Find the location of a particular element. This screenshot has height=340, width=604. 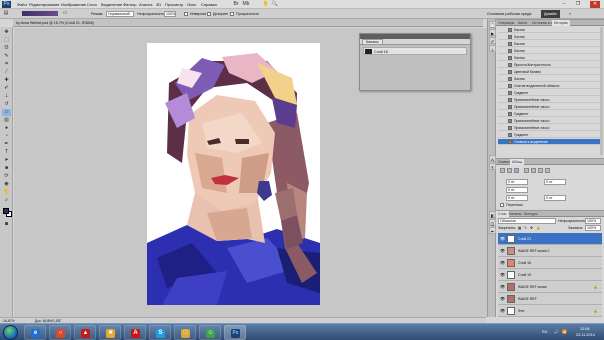

inverse-checkbox is located at coordinates (186, 14).